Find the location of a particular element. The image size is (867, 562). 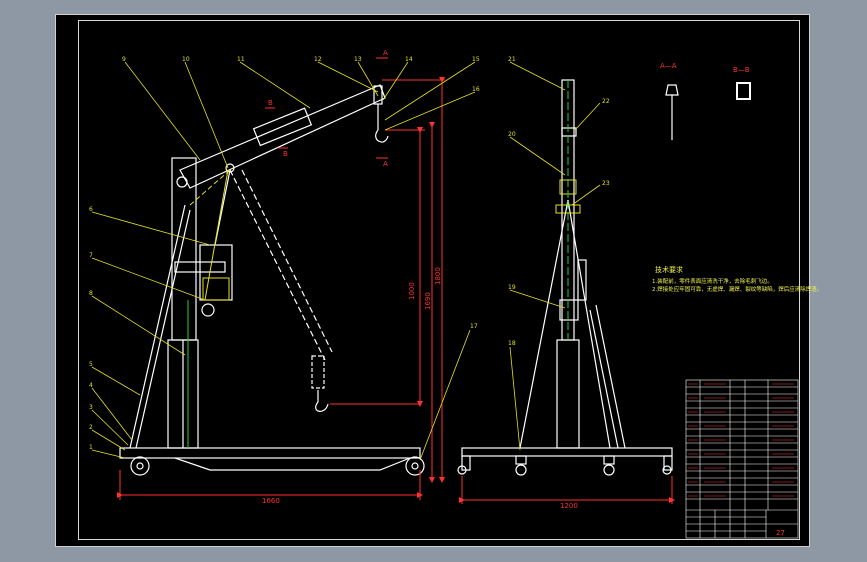

leg-brace is located at coordinates (157, 326).